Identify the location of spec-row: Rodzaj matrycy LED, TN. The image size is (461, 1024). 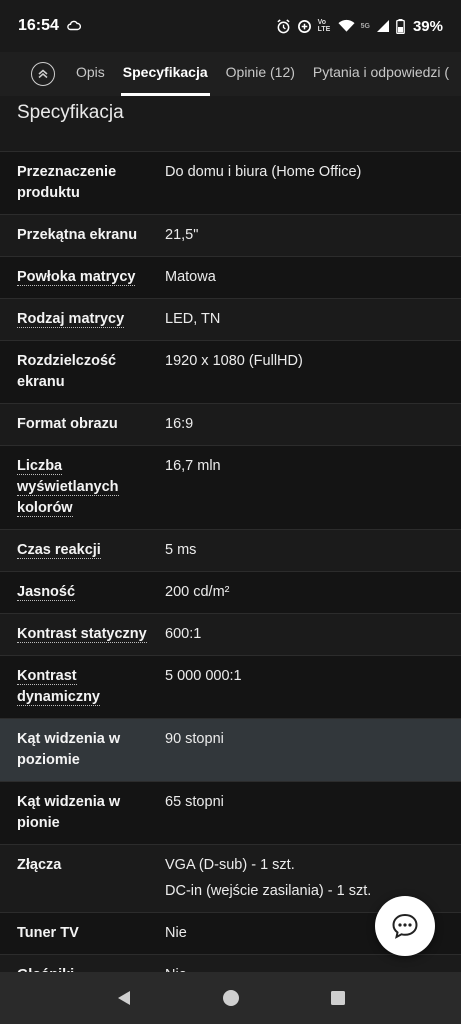
(230, 320).